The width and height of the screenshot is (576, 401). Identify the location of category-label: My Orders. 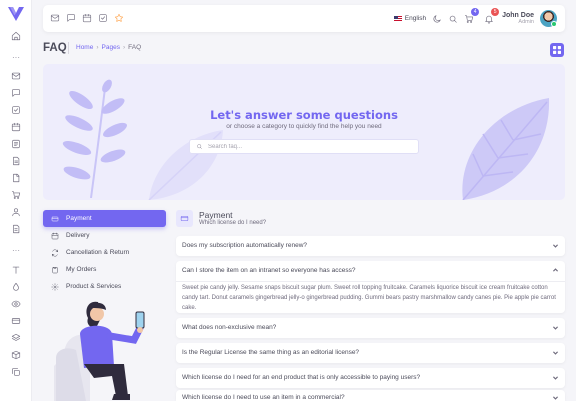
(81, 269).